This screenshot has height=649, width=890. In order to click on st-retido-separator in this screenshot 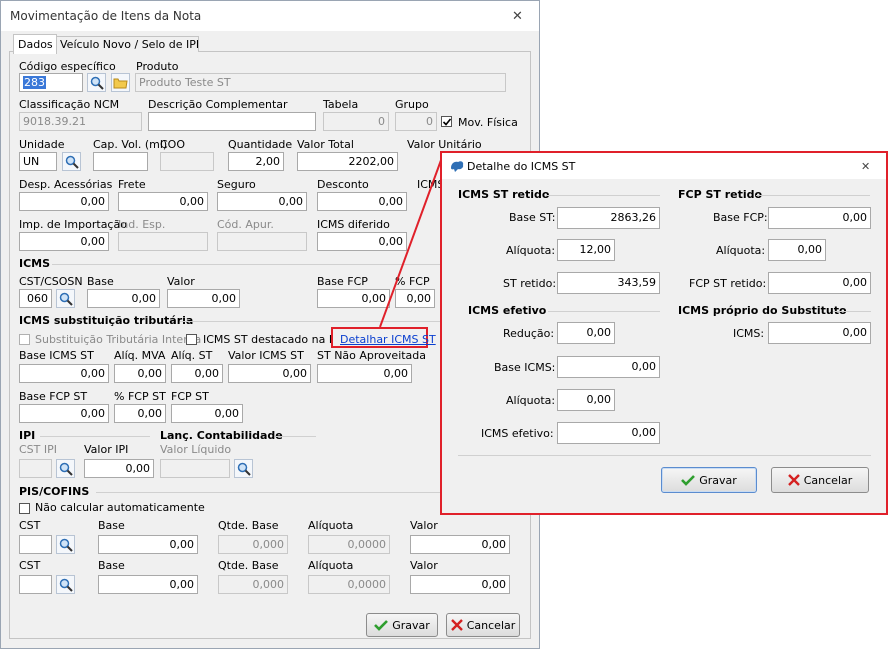, I will do `click(603, 195)`.